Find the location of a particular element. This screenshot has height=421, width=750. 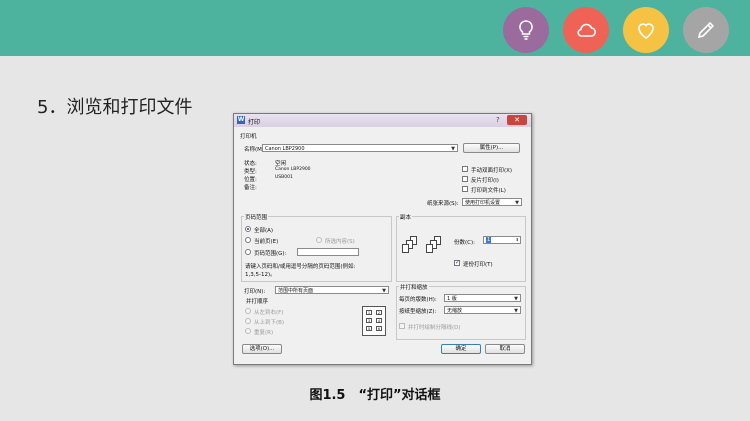

order-cell: 5 is located at coordinates (369, 328).